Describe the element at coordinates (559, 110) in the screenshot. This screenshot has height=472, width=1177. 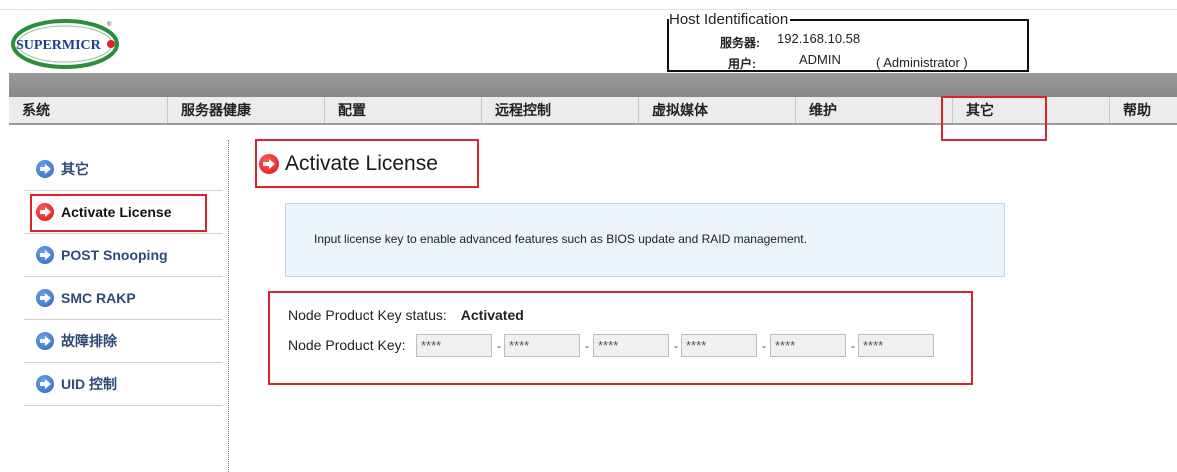
I see `nav-remote-control: 远程控制` at that location.